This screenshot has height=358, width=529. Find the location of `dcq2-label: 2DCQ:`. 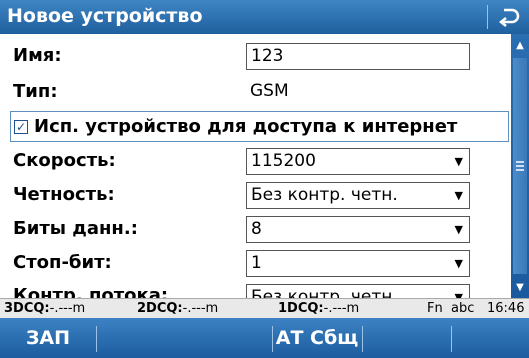

dcq2-label: 2DCQ: is located at coordinates (160, 308).